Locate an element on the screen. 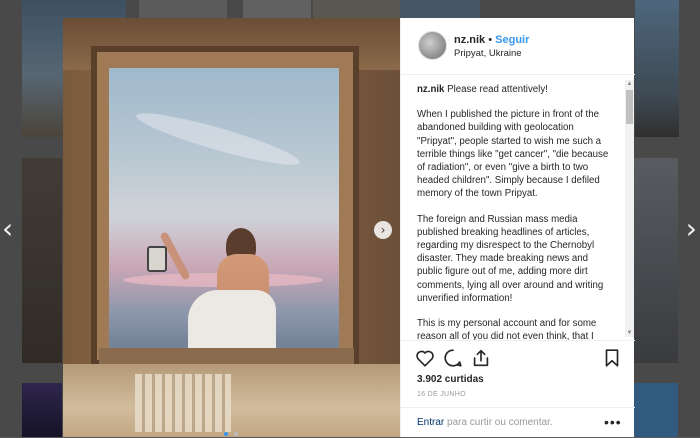 The image size is (700, 438). follow-button: Seguir is located at coordinates (512, 40).